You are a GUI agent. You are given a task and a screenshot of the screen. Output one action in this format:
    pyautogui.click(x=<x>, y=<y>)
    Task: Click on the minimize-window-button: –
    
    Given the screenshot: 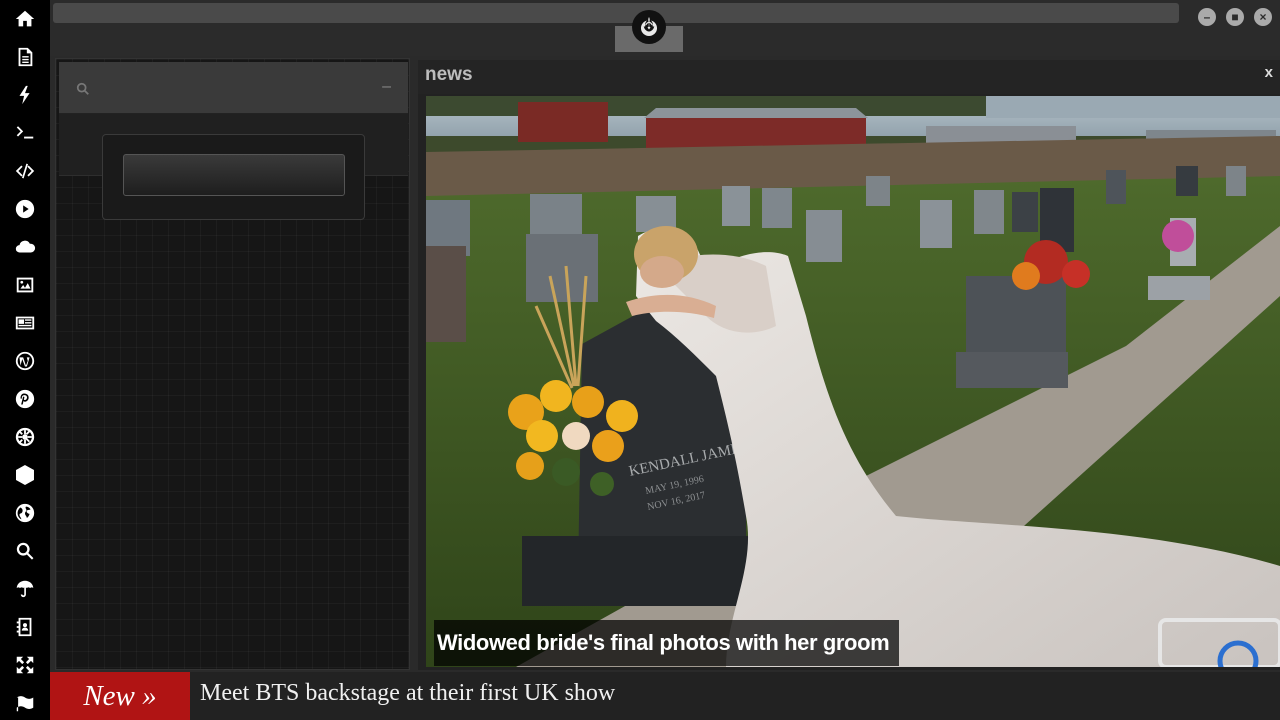 What is the action you would take?
    pyautogui.click(x=1207, y=17)
    